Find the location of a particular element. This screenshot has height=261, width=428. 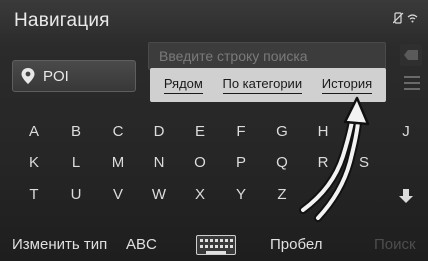

poi-category-button: POI is located at coordinates (74, 76).